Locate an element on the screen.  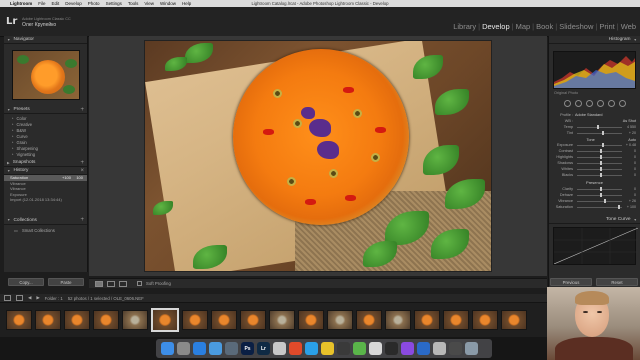
menu-view: View is located at coordinates (149, 3).